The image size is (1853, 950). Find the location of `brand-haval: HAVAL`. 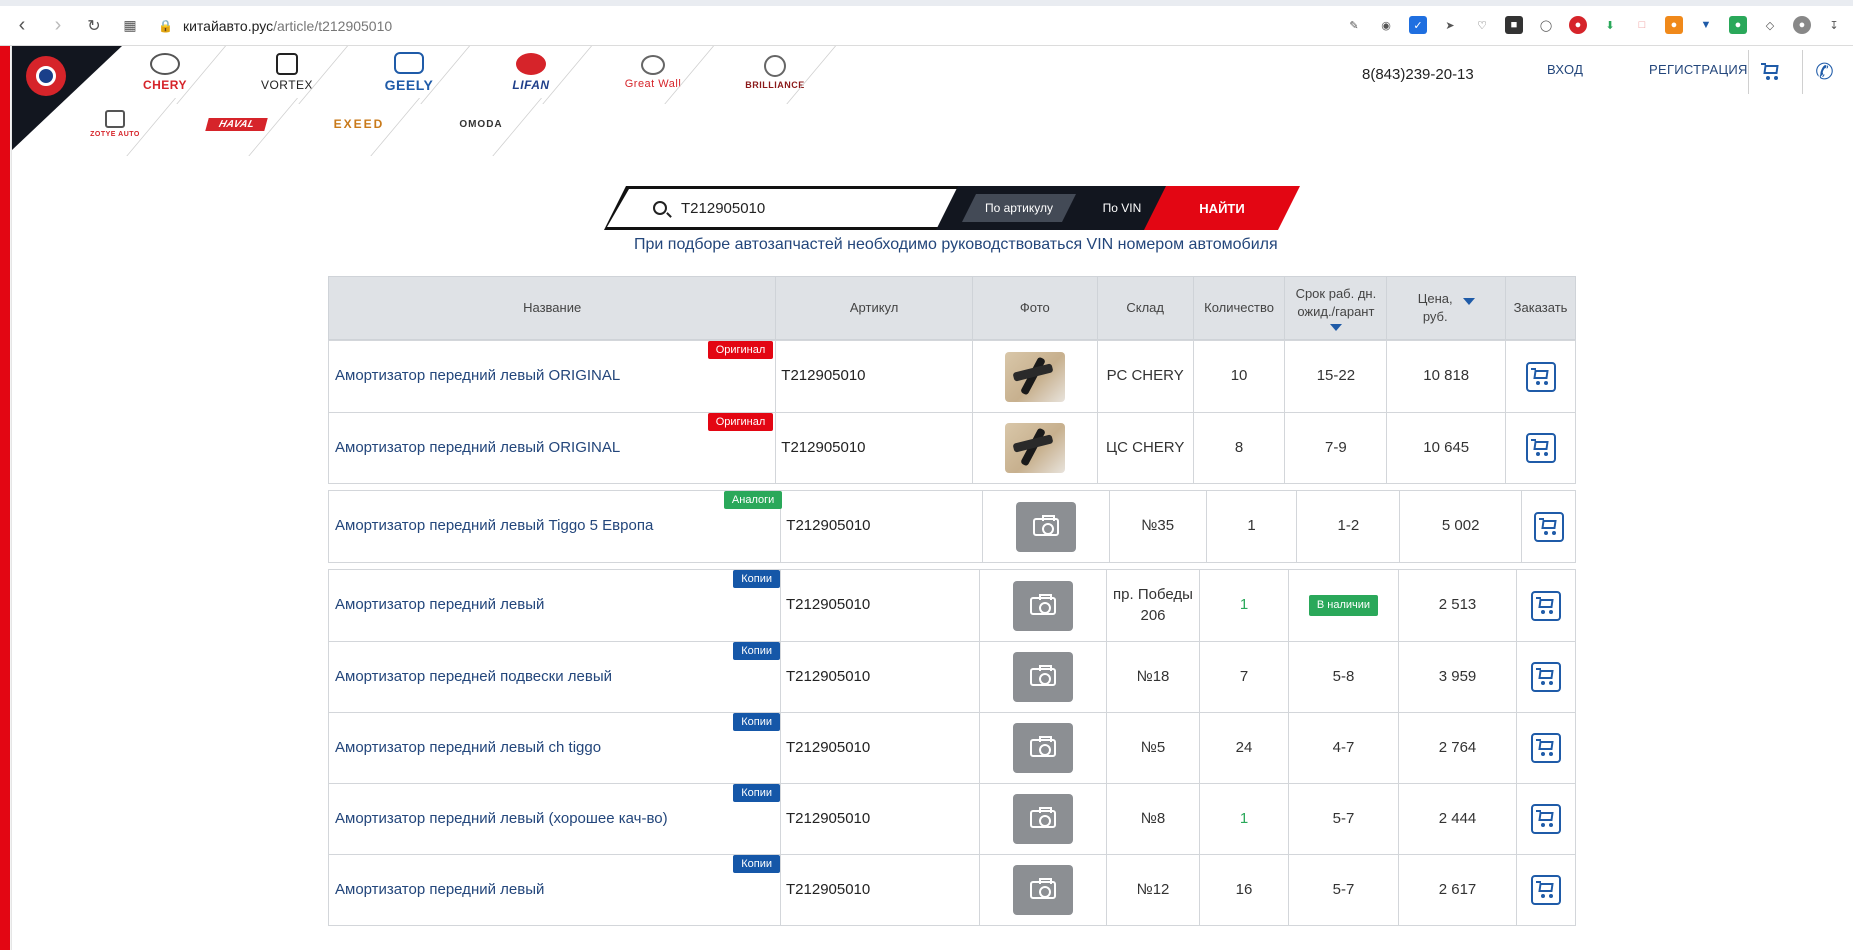

brand-haval: HAVAL is located at coordinates (237, 124).